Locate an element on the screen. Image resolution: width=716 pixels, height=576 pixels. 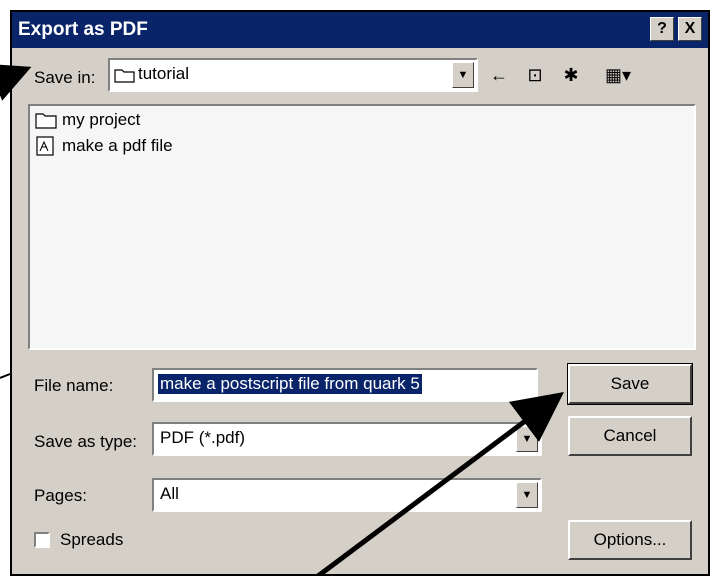
save-in-value: tutorial is located at coordinates (164, 73).